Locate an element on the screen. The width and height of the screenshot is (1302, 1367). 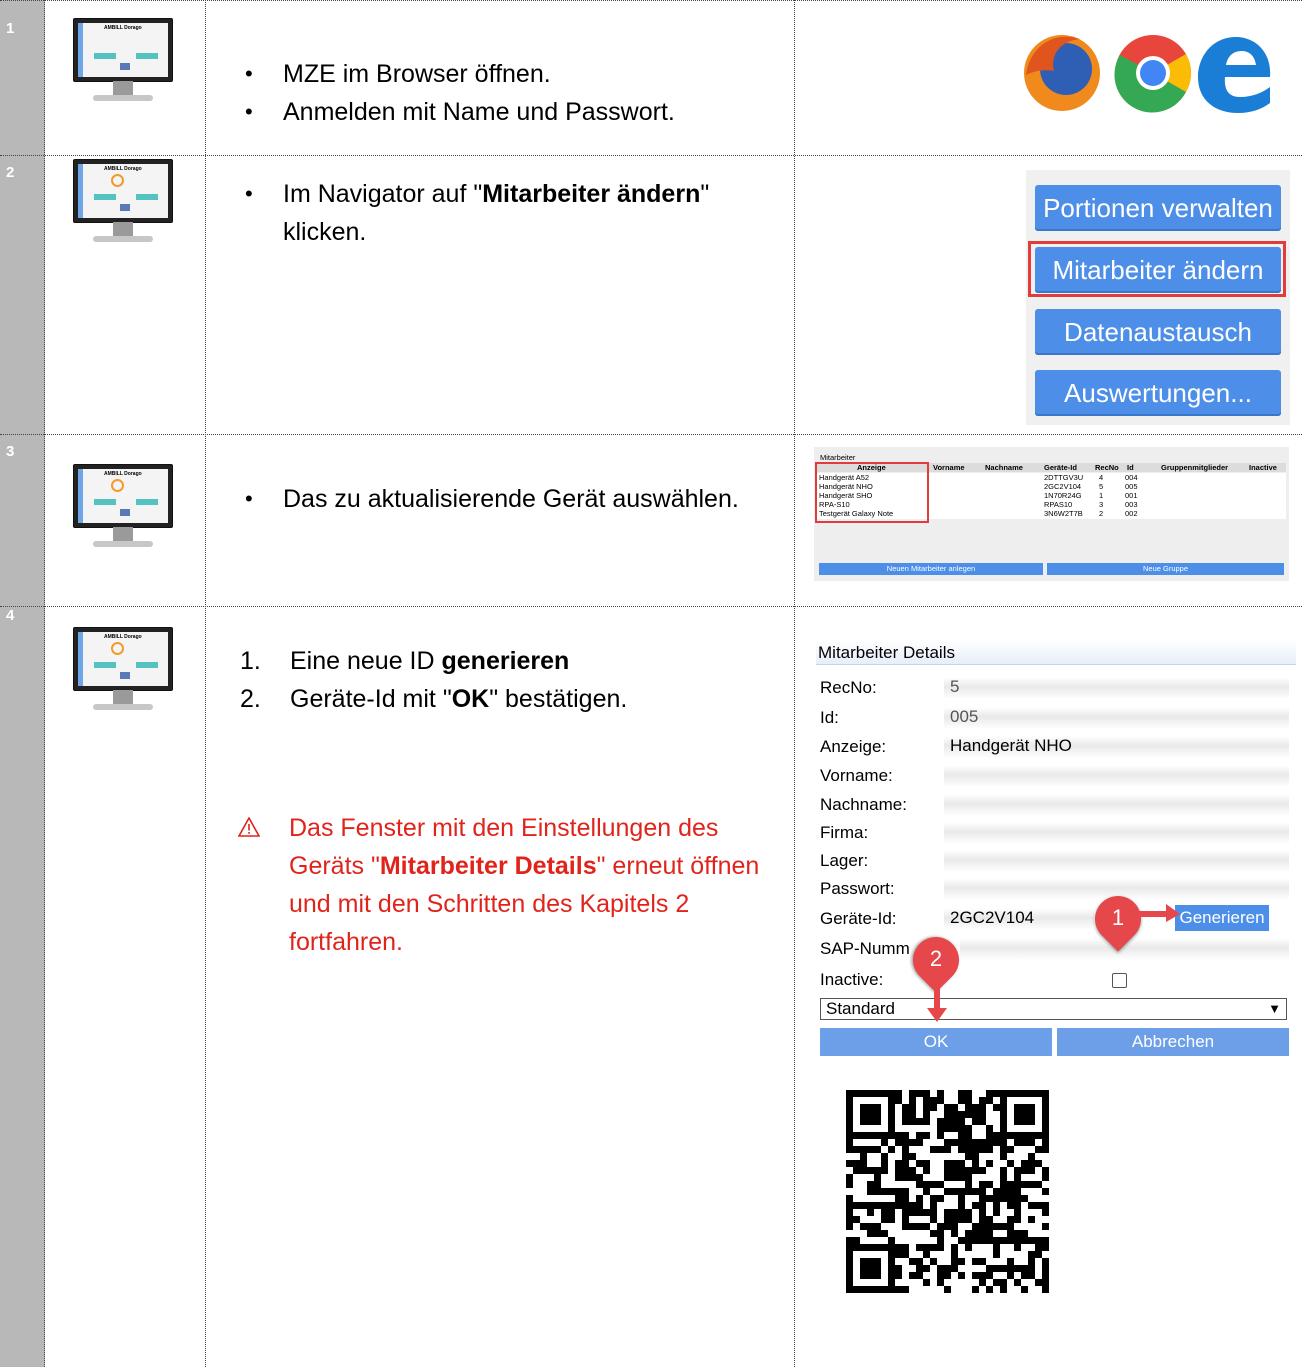
firefox-icon is located at coordinates (1062, 73).